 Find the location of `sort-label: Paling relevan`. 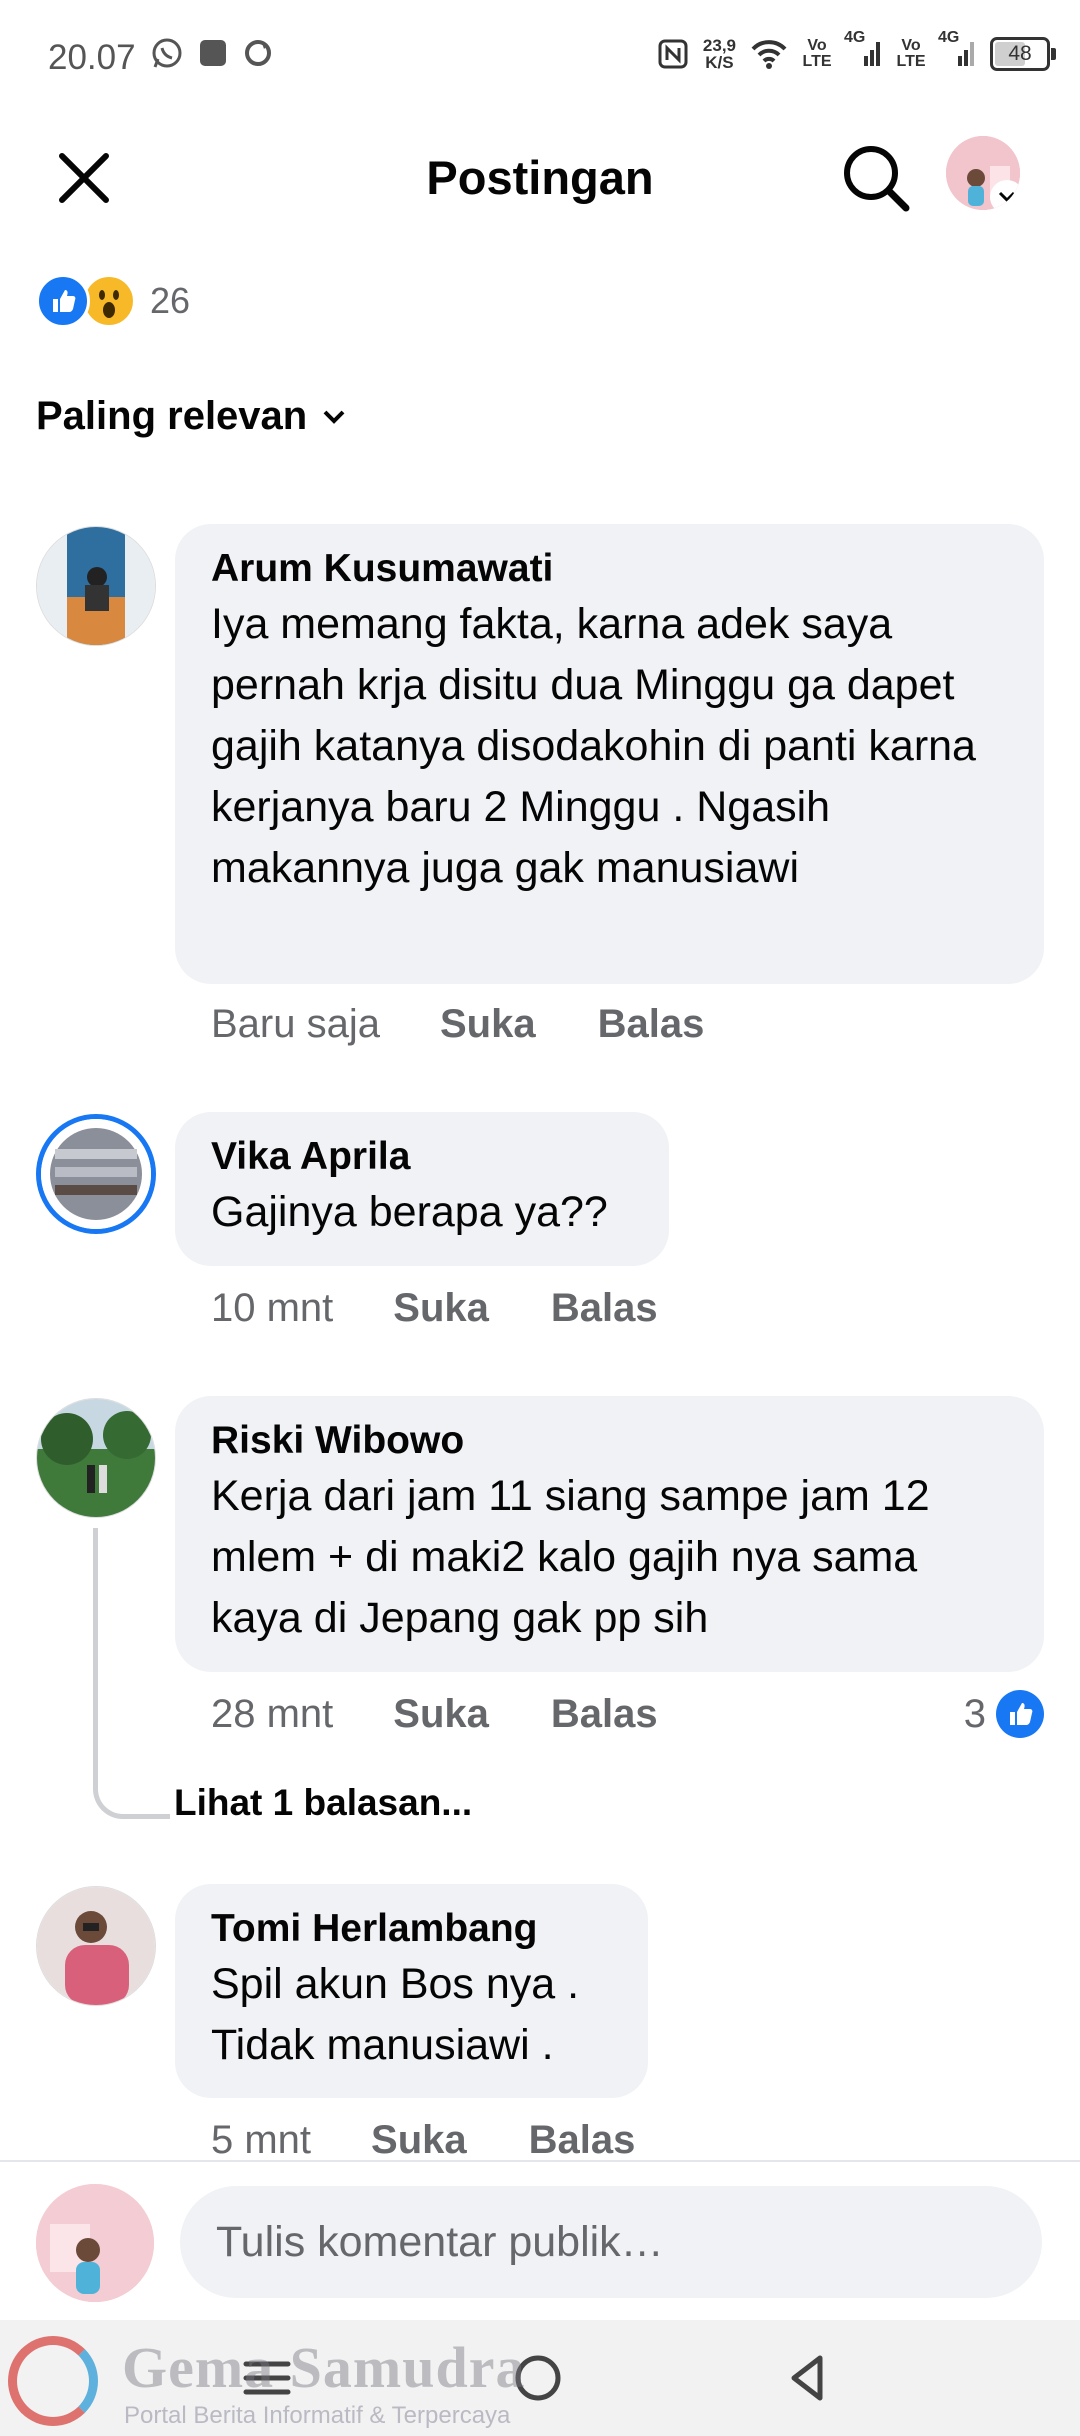

sort-label: Paling relevan is located at coordinates (172, 416).